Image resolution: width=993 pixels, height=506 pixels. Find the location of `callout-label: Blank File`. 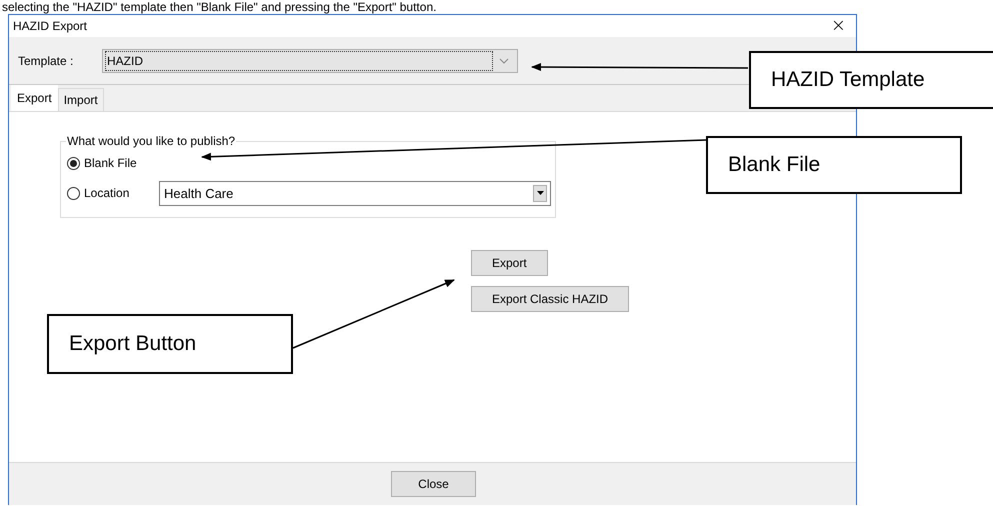

callout-label: Blank File is located at coordinates (834, 165).